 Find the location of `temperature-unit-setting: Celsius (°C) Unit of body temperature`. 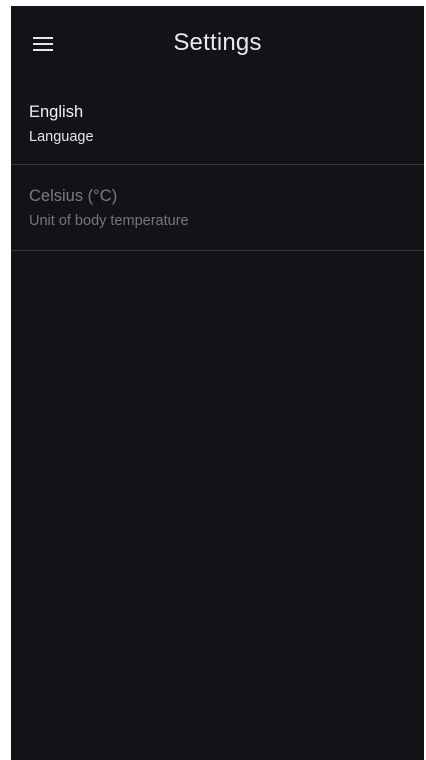

temperature-unit-setting: Celsius (°C) Unit of body temperature is located at coordinates (217, 208).